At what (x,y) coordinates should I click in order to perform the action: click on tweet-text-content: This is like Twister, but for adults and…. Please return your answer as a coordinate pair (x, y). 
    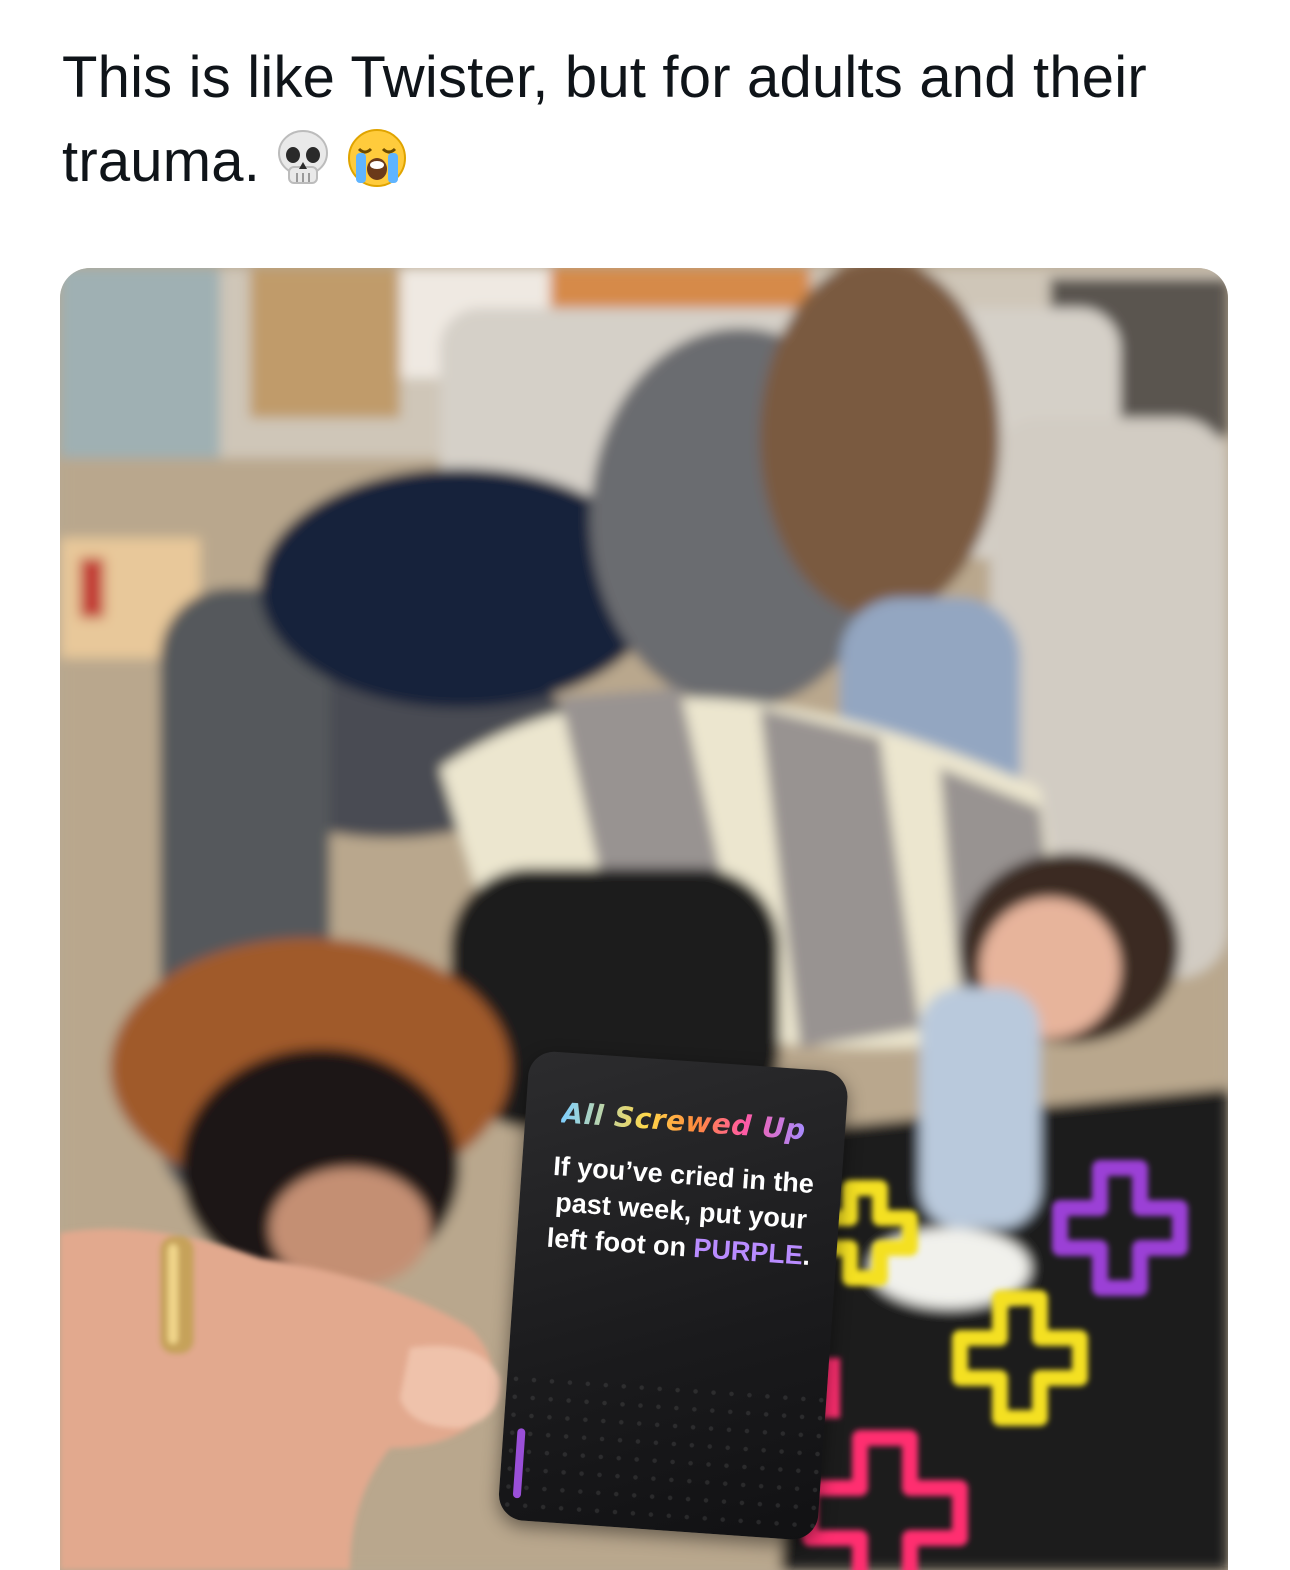
    Looking at the image, I should click on (613, 119).